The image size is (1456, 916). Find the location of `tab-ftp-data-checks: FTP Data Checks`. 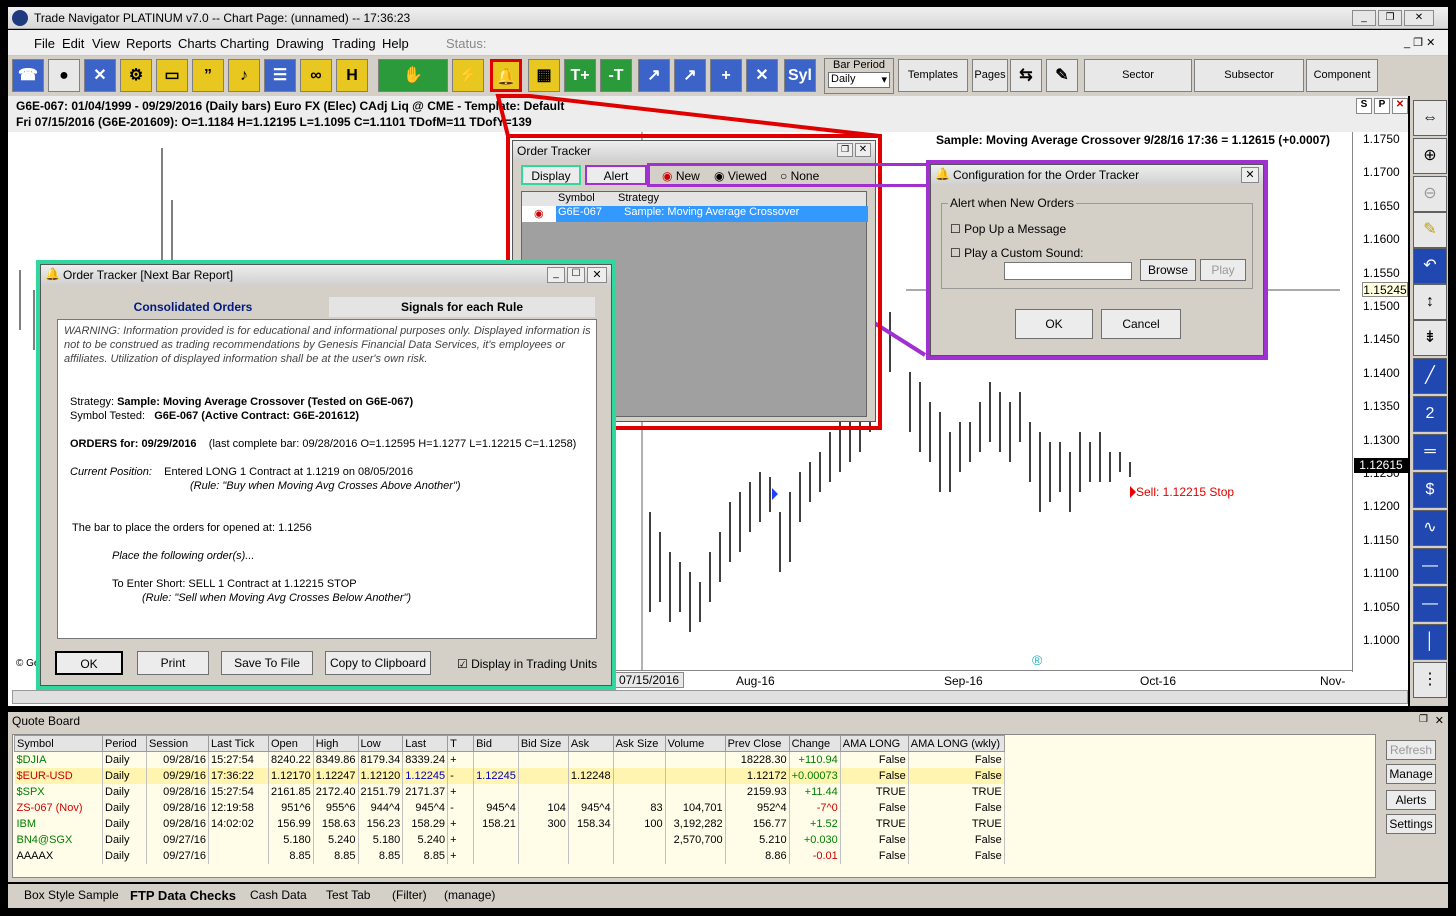

tab-ftp-data-checks: FTP Data Checks is located at coordinates (183, 895).